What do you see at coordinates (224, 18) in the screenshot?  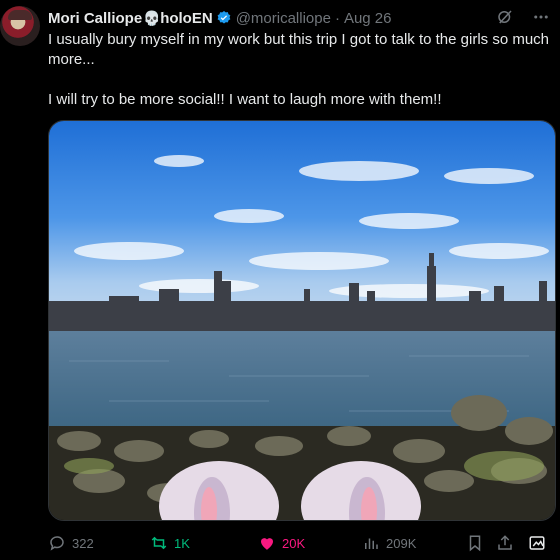 I see `verified-badge-icon` at bounding box center [224, 18].